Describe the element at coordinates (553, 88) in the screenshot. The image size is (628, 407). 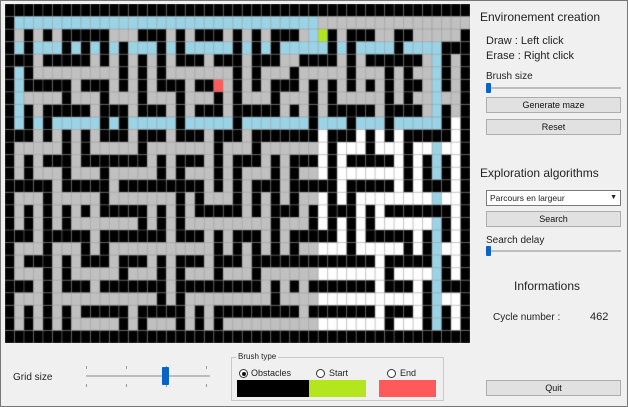
I see `brush-size-track` at that location.